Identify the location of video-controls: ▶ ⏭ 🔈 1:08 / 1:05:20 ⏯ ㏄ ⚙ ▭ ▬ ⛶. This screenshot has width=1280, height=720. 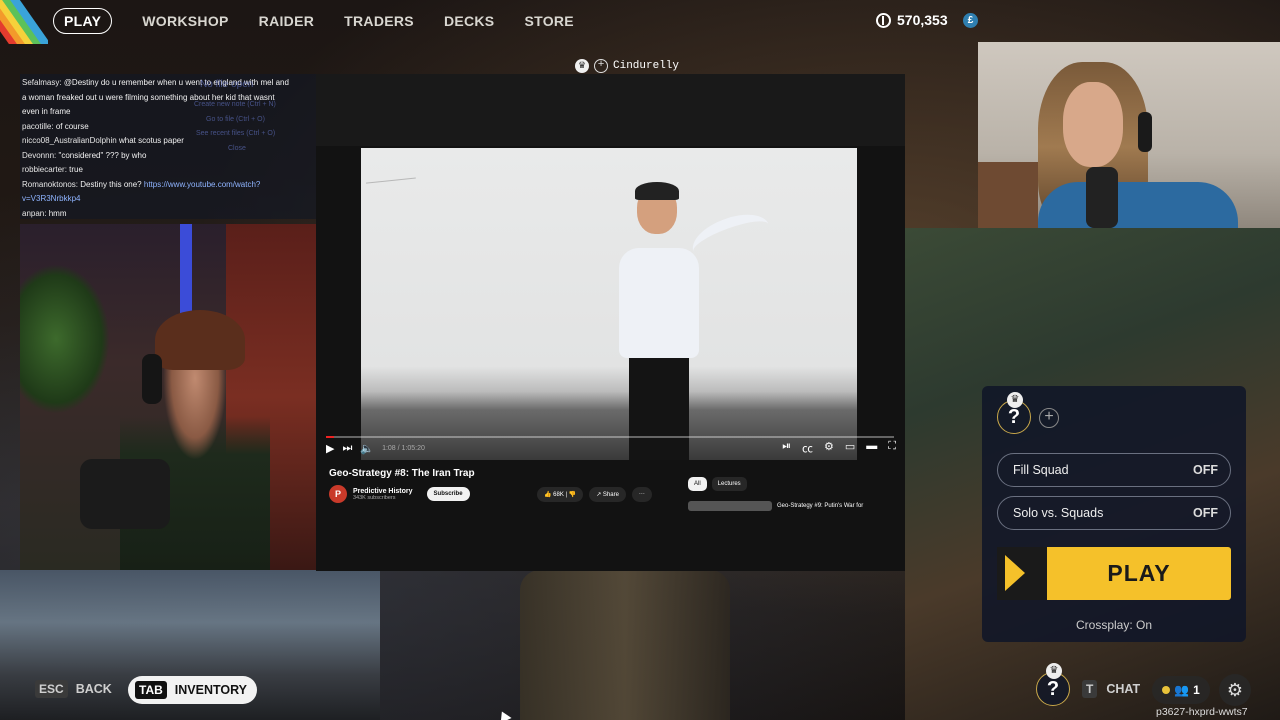
(611, 448).